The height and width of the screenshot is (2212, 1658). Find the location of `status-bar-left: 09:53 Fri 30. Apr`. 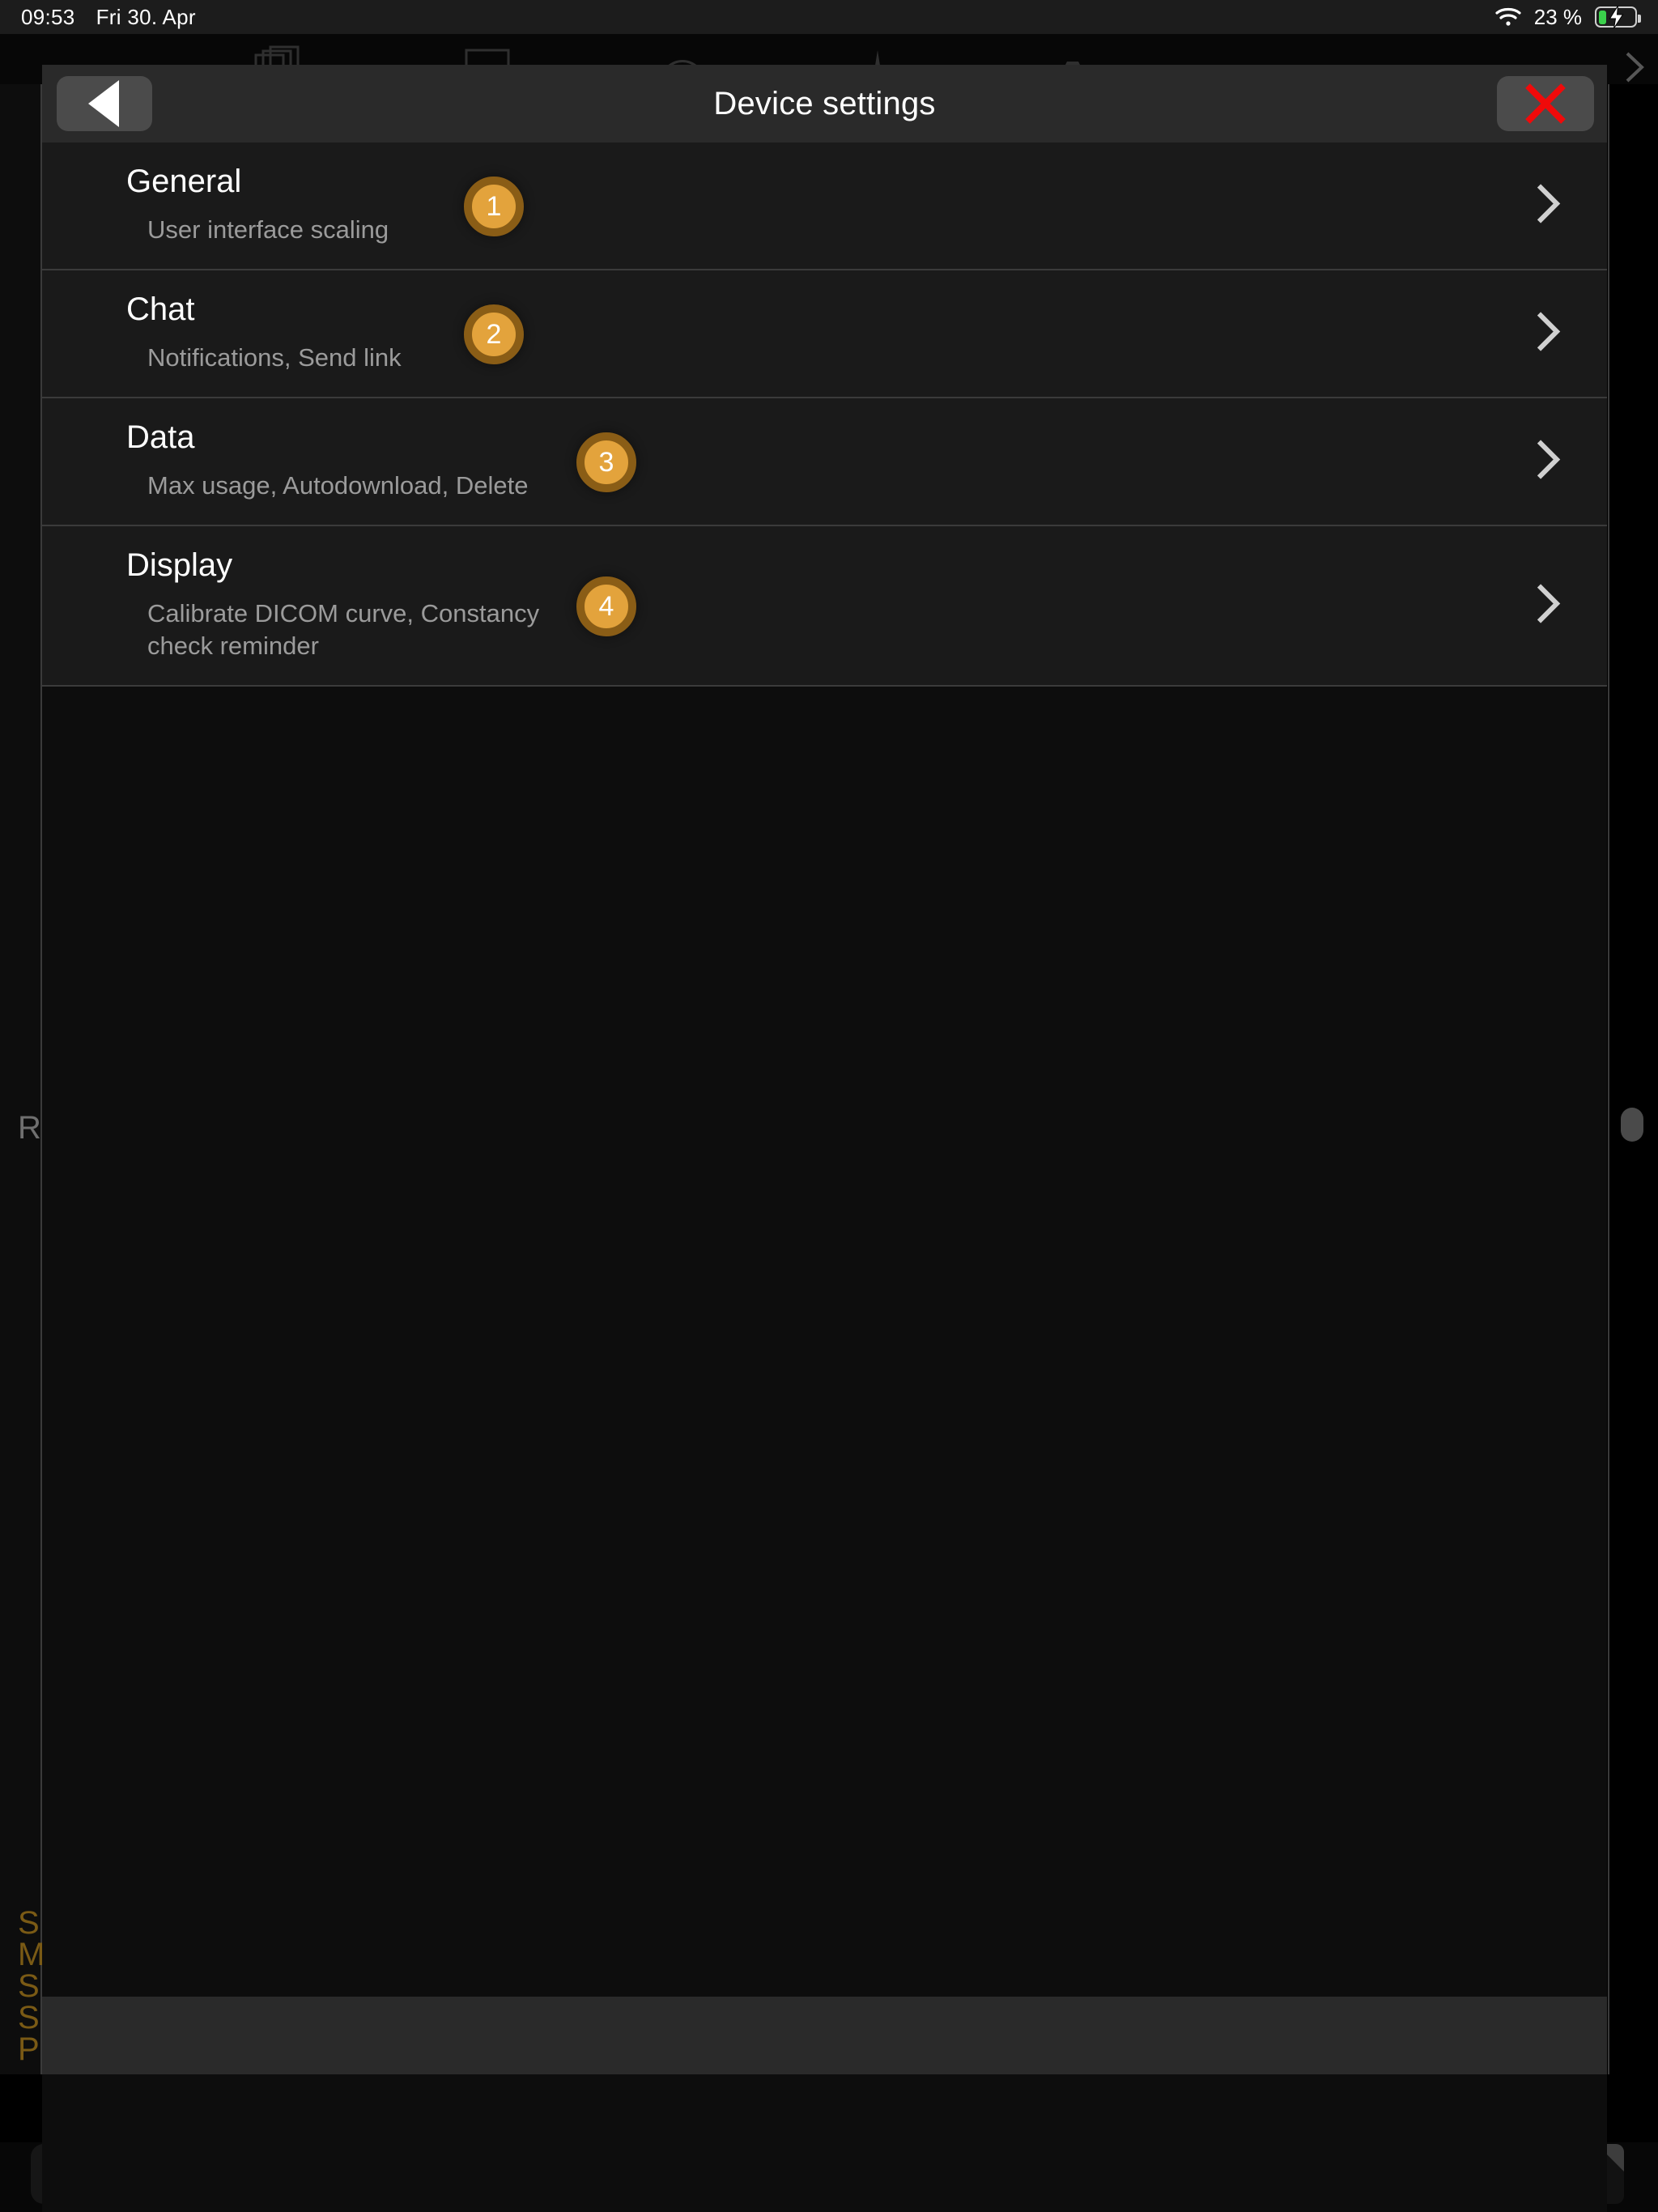

status-bar-left: 09:53 Fri 30. Apr is located at coordinates (108, 18).